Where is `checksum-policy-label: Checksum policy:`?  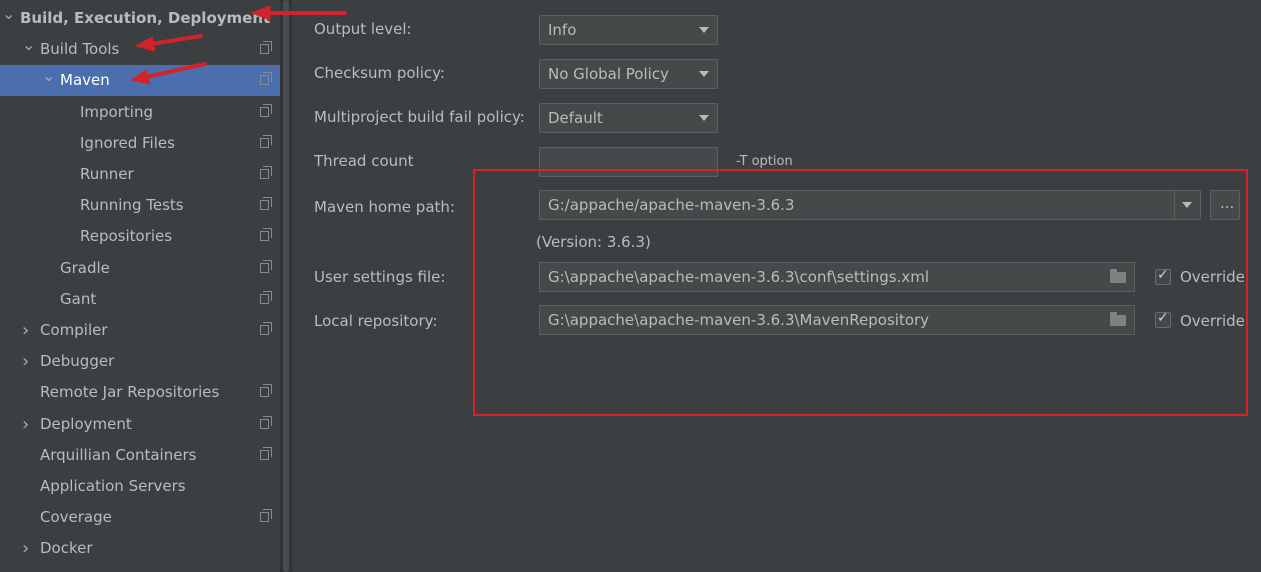 checksum-policy-label: Checksum policy: is located at coordinates (379, 73).